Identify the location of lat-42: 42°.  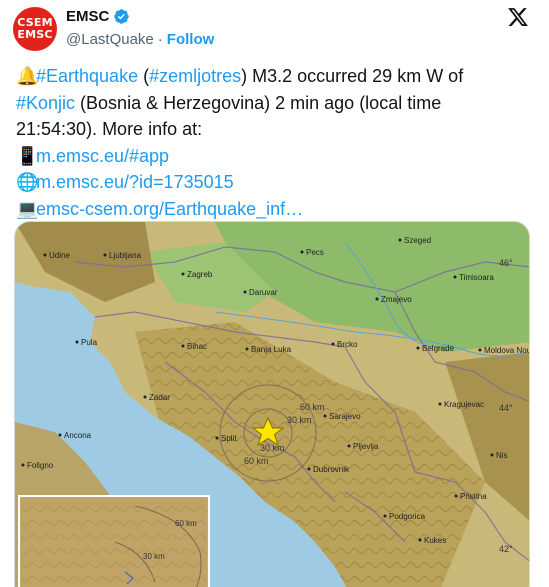
(506, 549).